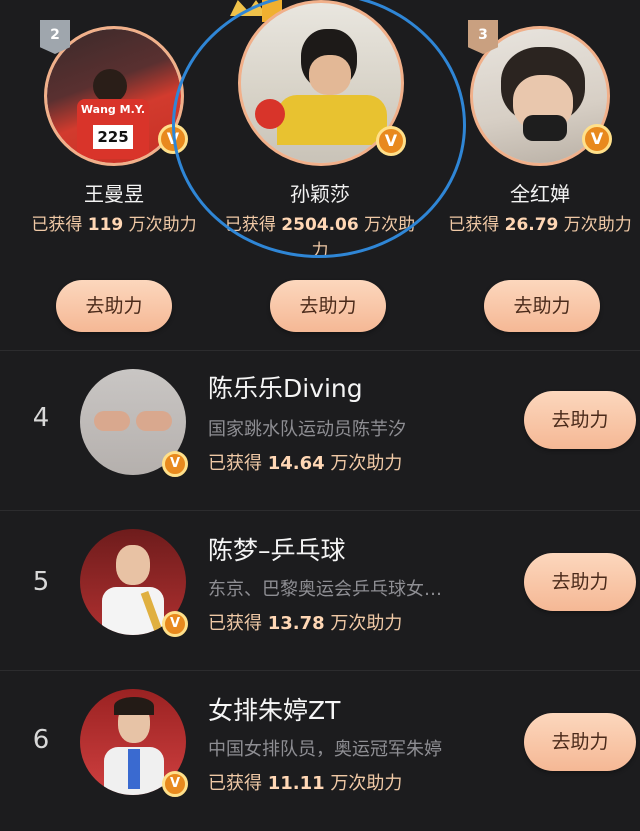 The image size is (640, 831). Describe the element at coordinates (112, 421) in the screenshot. I see `hand-left-shape` at that location.